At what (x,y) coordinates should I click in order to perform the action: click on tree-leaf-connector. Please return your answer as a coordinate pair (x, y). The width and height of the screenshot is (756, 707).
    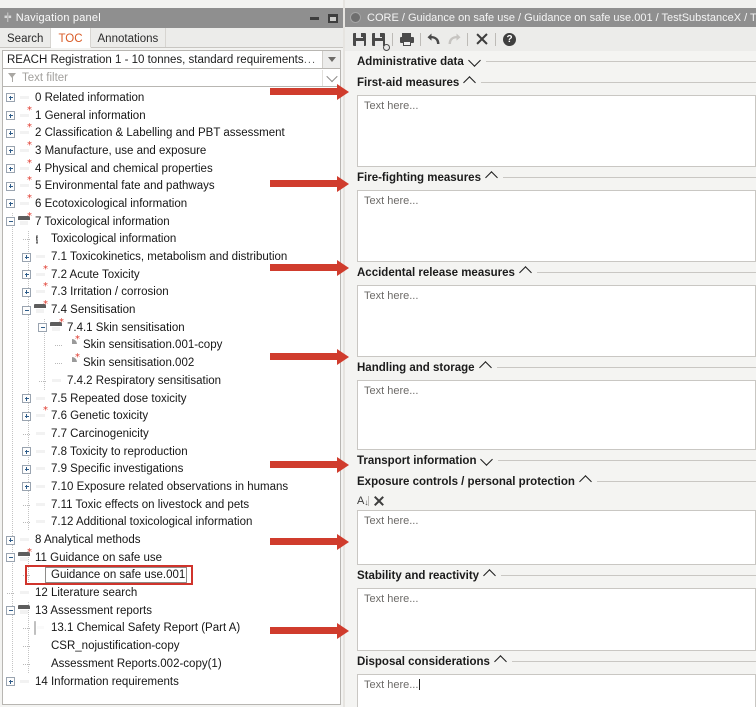
    Looking at the image, I should click on (26, 575).